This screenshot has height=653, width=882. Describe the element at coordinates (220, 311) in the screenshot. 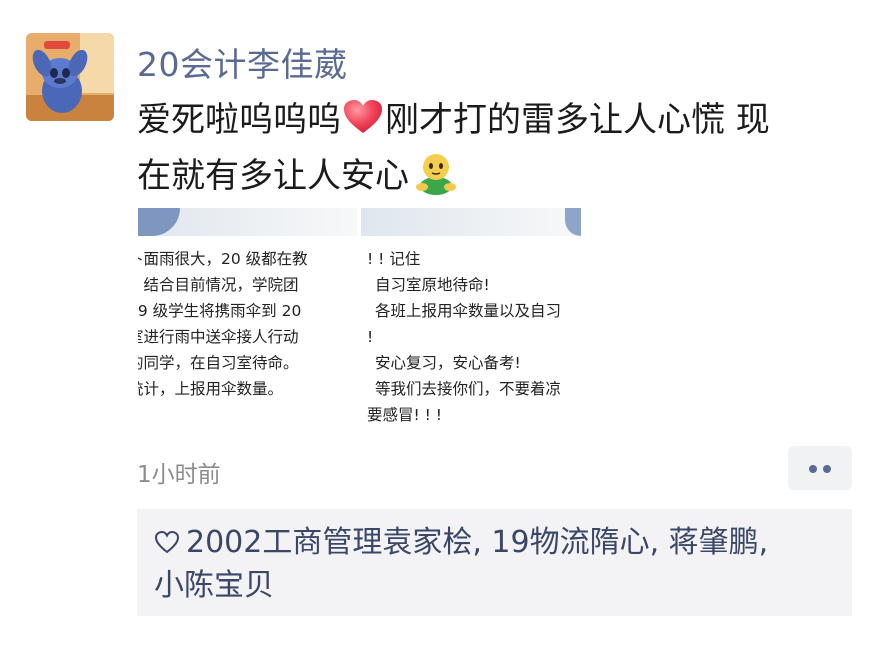

I see `image-text-line: 19 级学生将携雨伞到 20` at that location.